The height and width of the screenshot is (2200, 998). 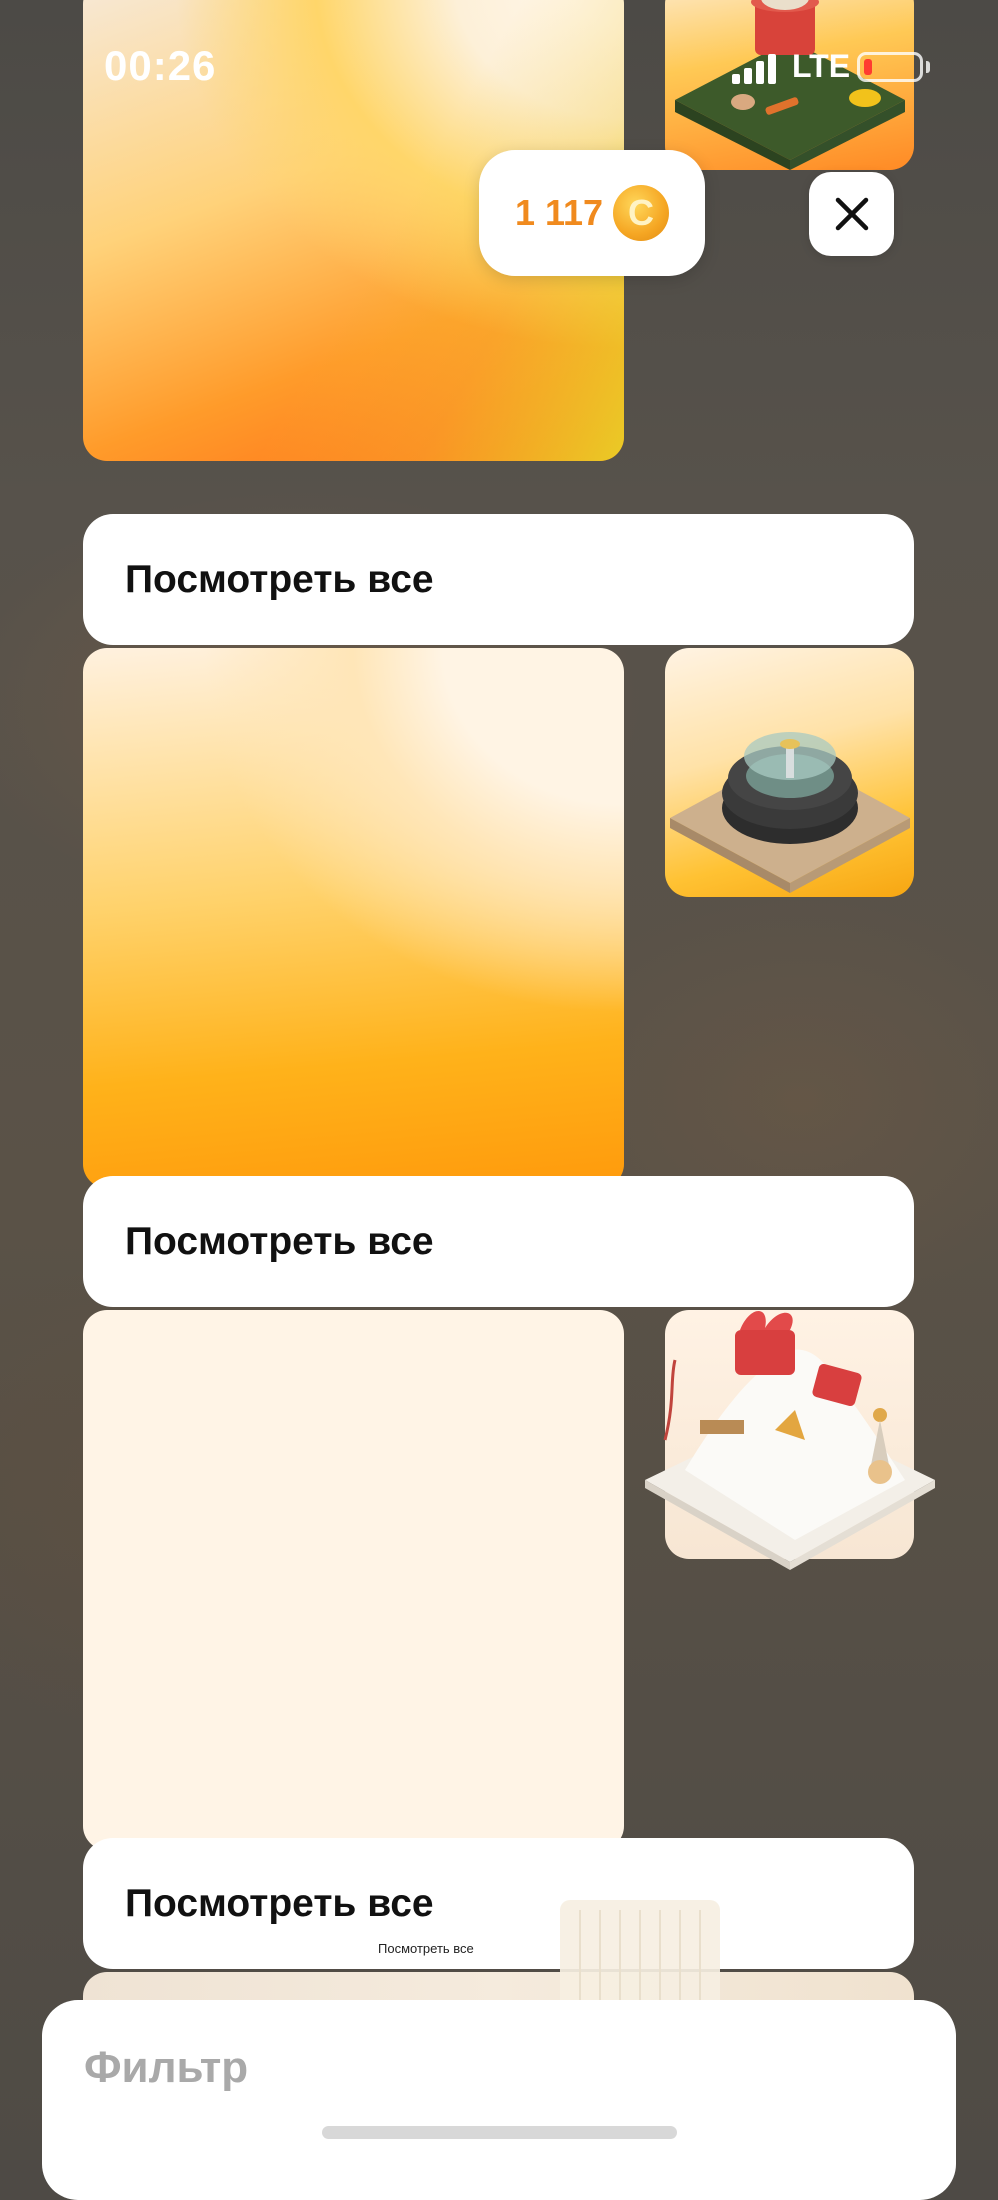 What do you see at coordinates (754, 69) in the screenshot?
I see `signal-strength-icon` at bounding box center [754, 69].